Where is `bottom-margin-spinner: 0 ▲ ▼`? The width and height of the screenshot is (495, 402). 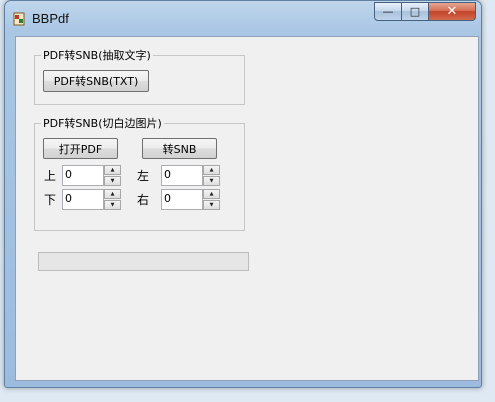 bottom-margin-spinner: 0 ▲ ▼ is located at coordinates (92, 199).